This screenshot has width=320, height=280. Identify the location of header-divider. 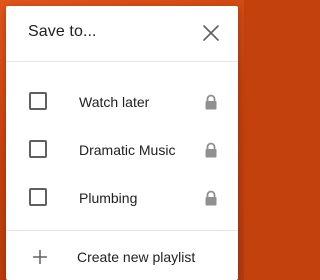
(122, 61).